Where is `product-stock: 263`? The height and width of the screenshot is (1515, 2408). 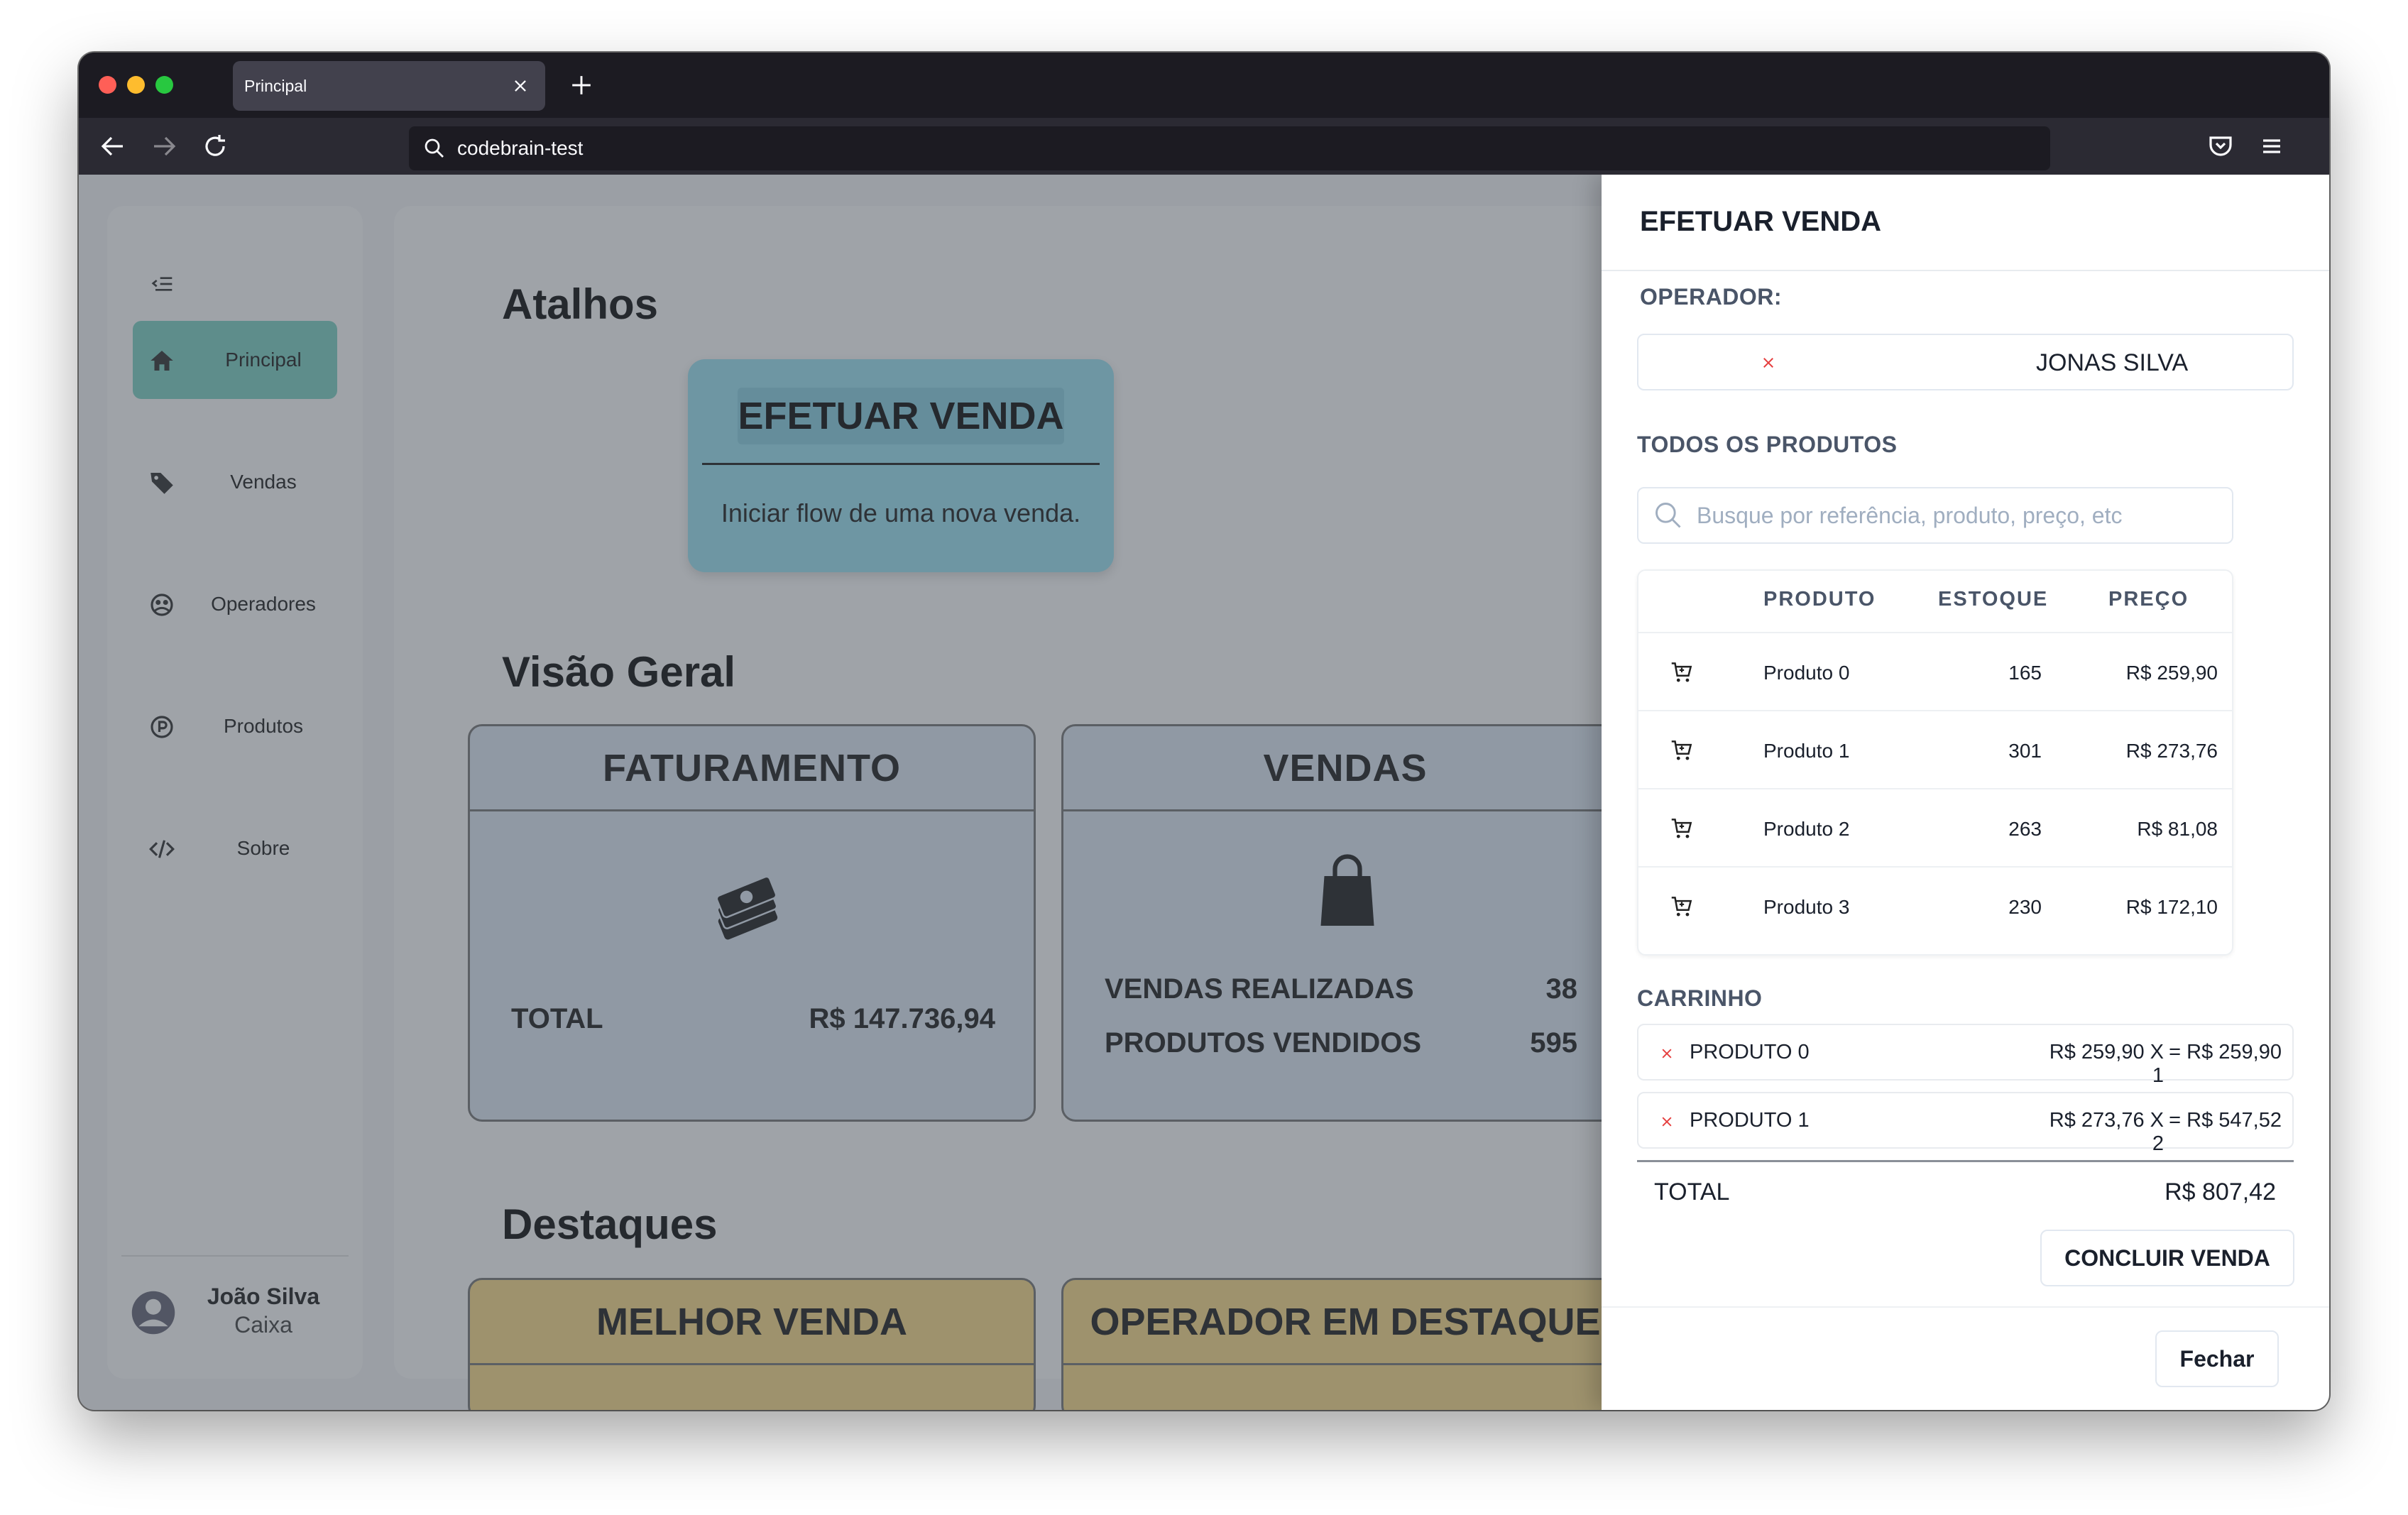 product-stock: 263 is located at coordinates (2025, 829).